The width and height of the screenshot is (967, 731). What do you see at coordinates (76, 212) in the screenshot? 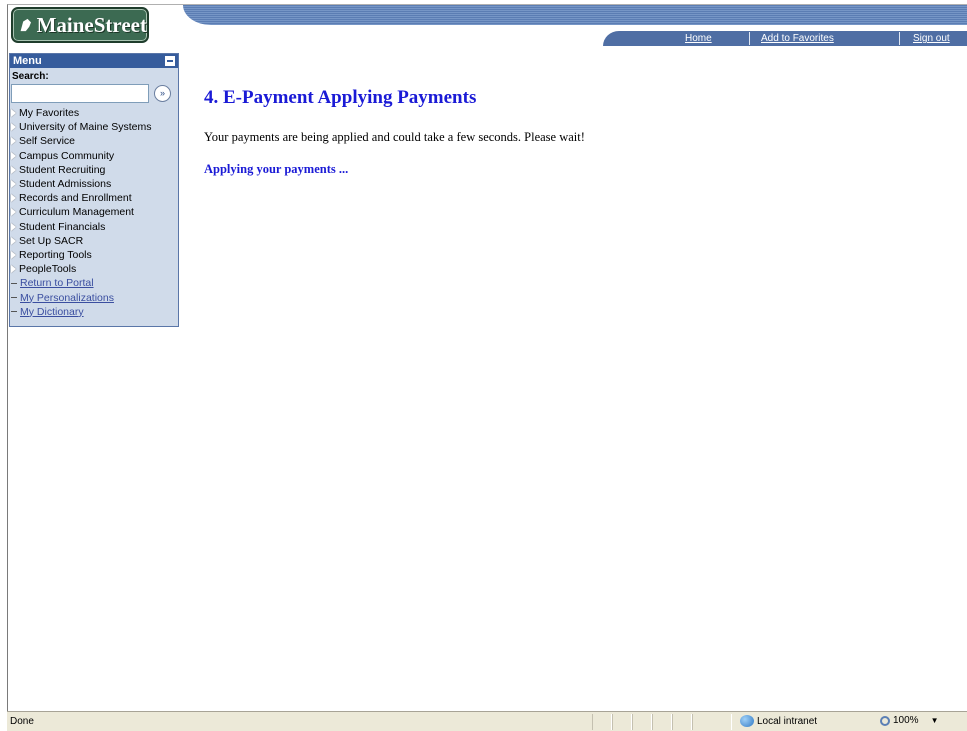
I see `menu-item-label: Curriculum Management` at bounding box center [76, 212].